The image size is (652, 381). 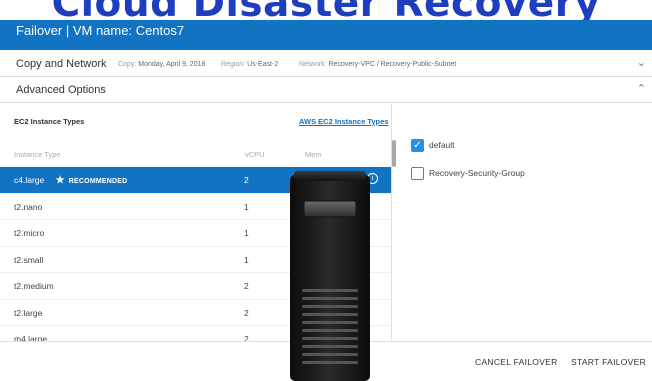 What do you see at coordinates (330, 276) in the screenshot?
I see `server-tower-icon` at bounding box center [330, 276].